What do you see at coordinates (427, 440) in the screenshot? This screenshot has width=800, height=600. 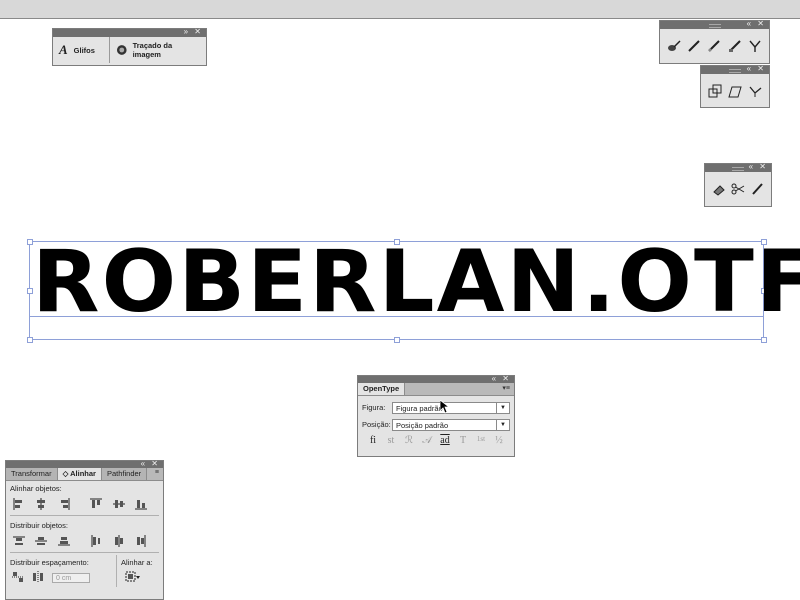 I see `swash-icon: 𝒜` at bounding box center [427, 440].